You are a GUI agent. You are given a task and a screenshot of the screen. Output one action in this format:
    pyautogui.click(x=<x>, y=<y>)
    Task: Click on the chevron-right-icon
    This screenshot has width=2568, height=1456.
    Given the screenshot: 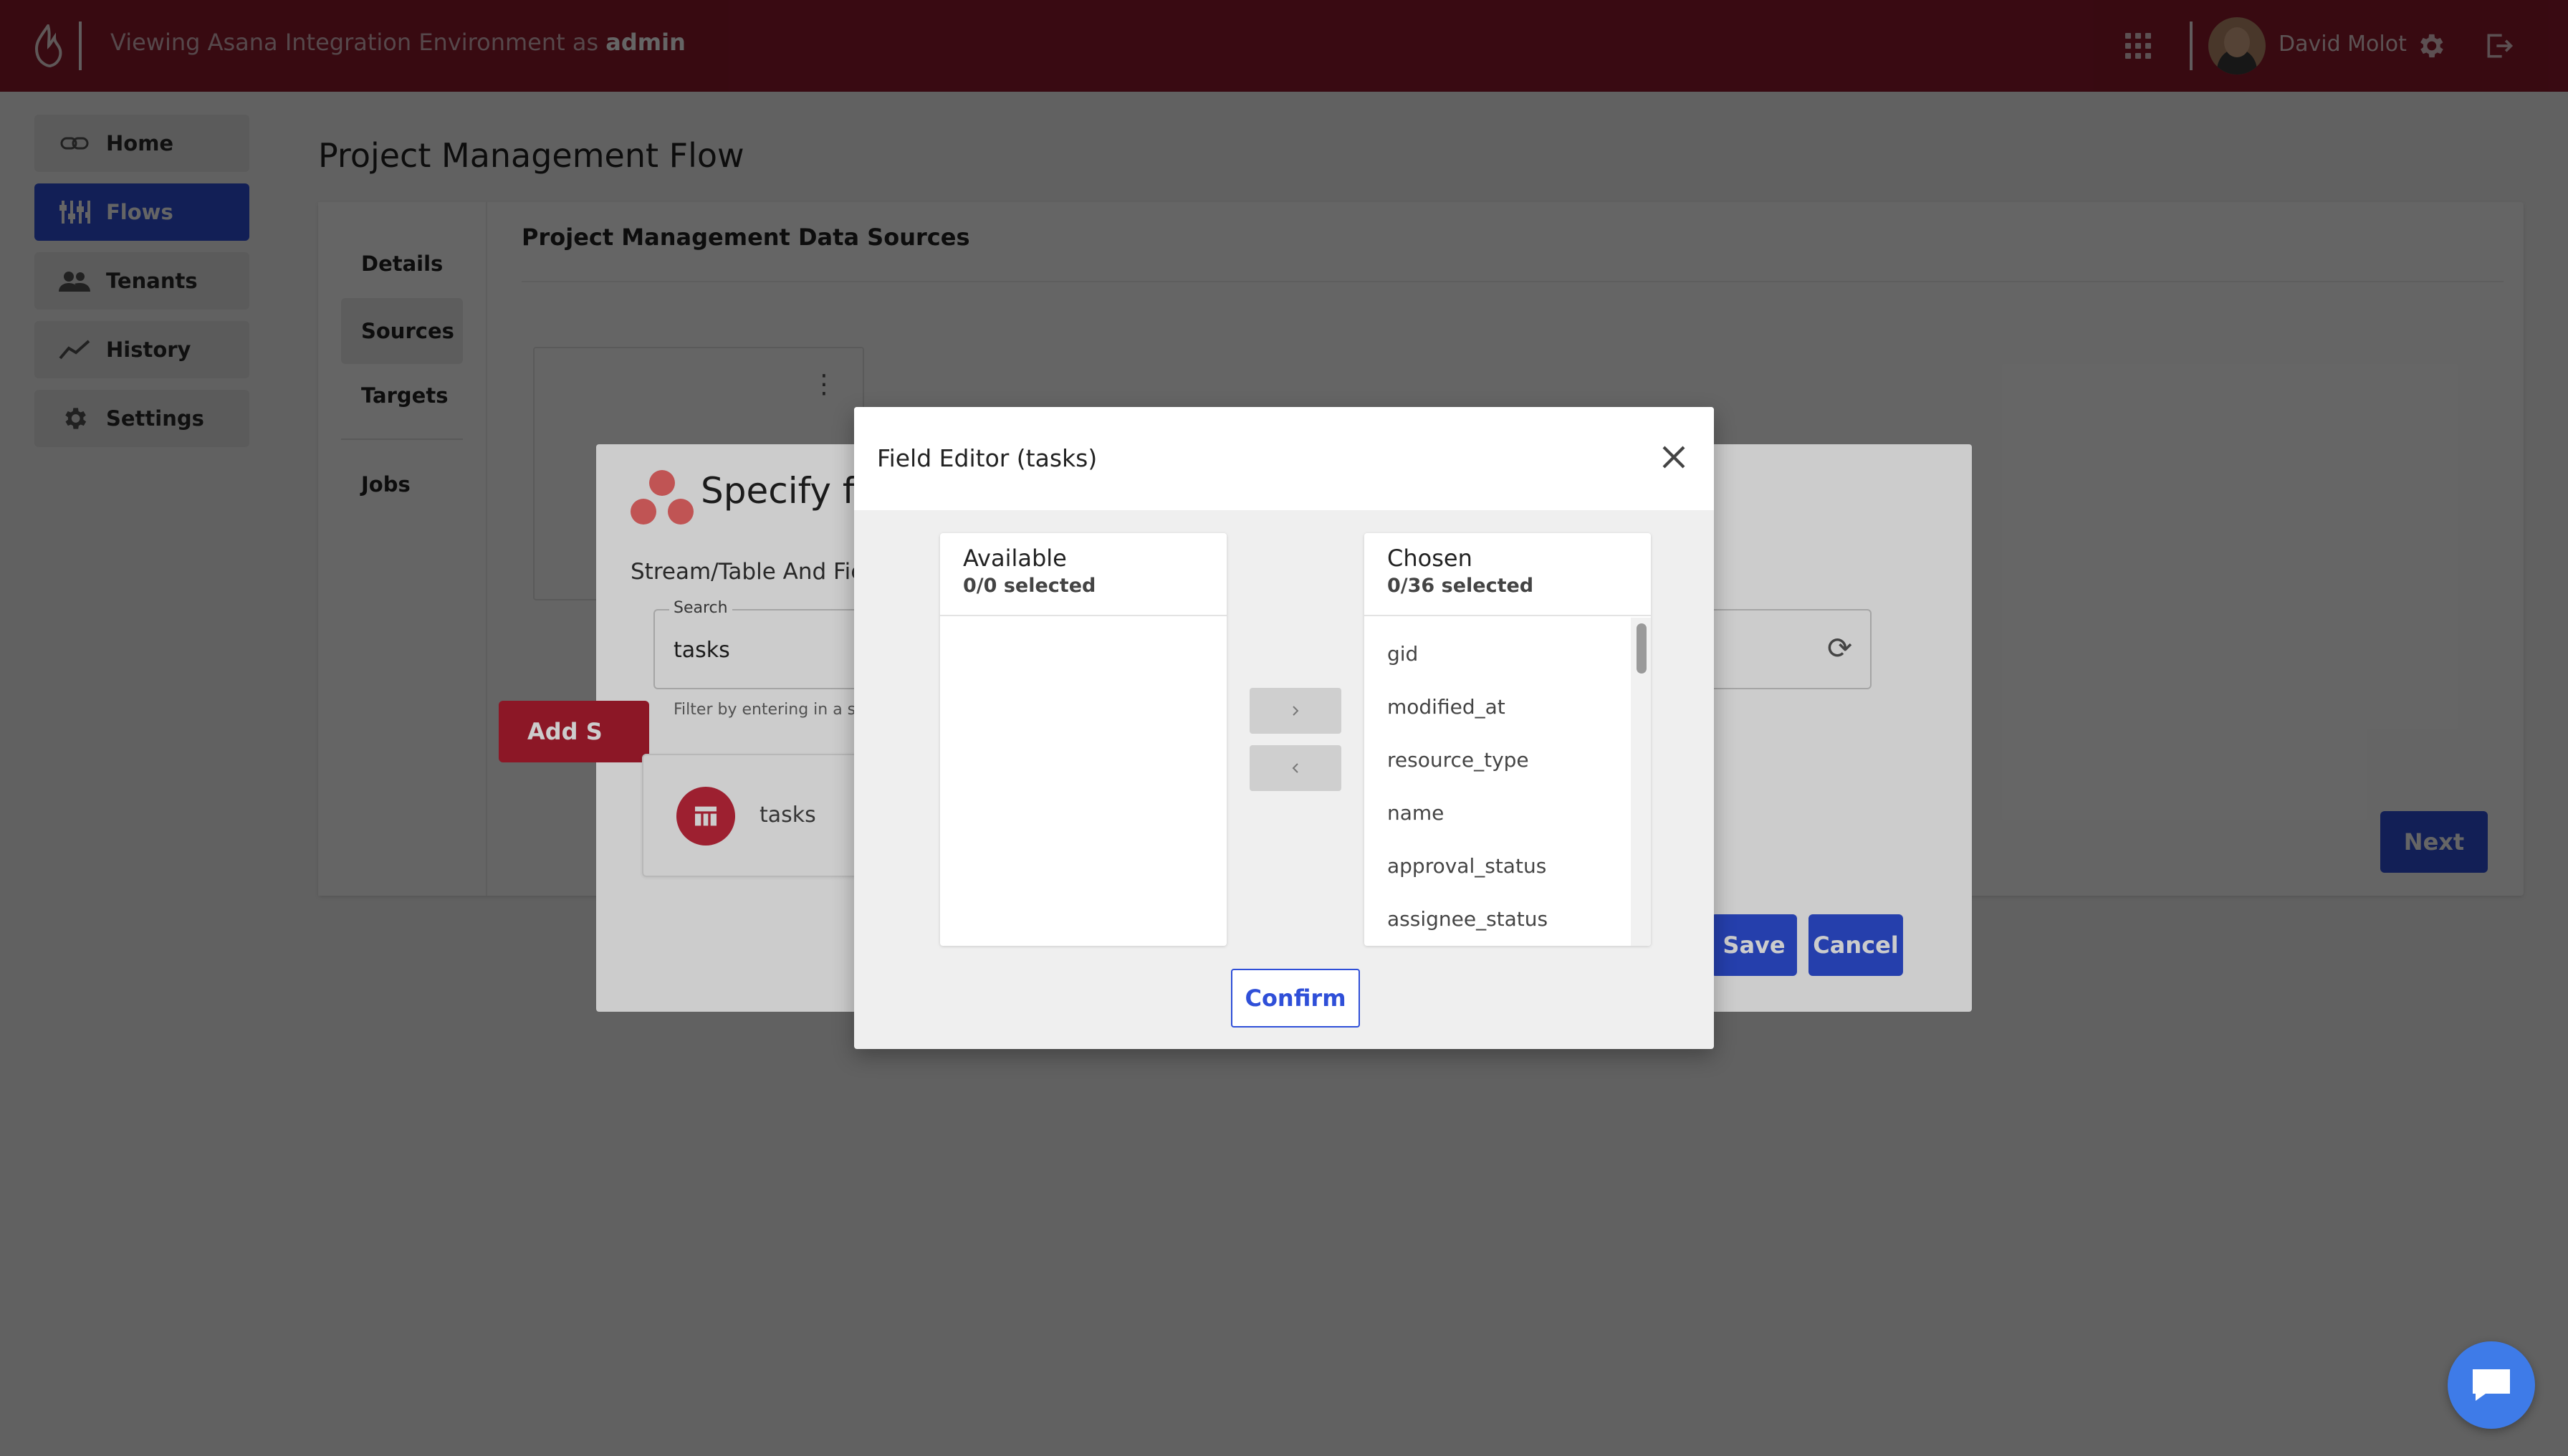 What is the action you would take?
    pyautogui.click(x=1296, y=711)
    